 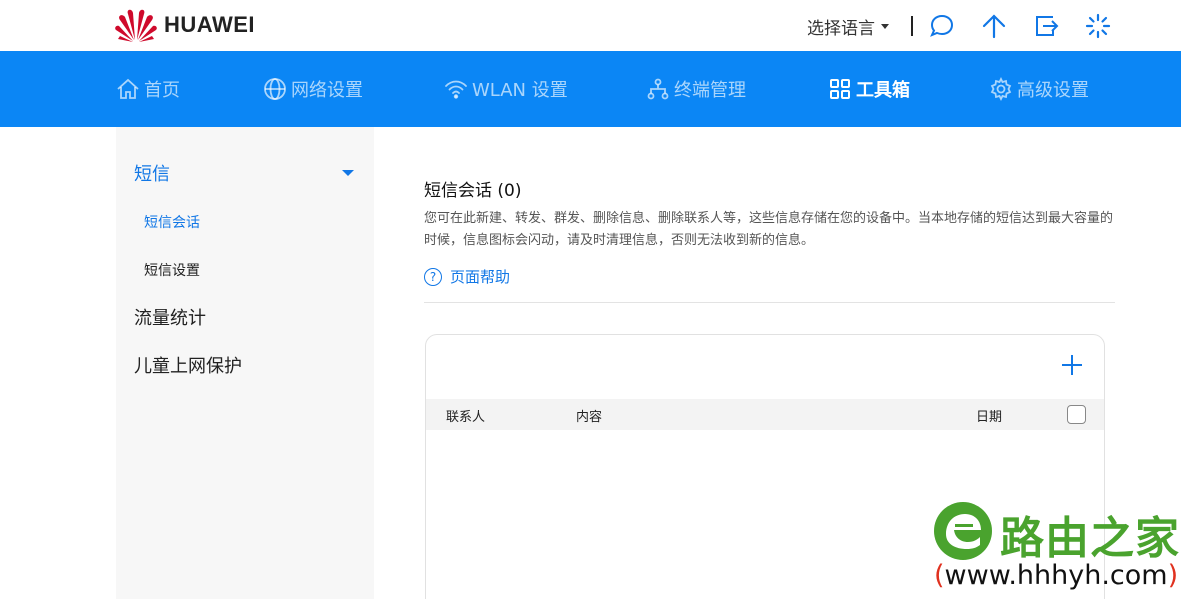 I want to click on sidebar-group-sms-label: 短信, so click(x=152, y=174).